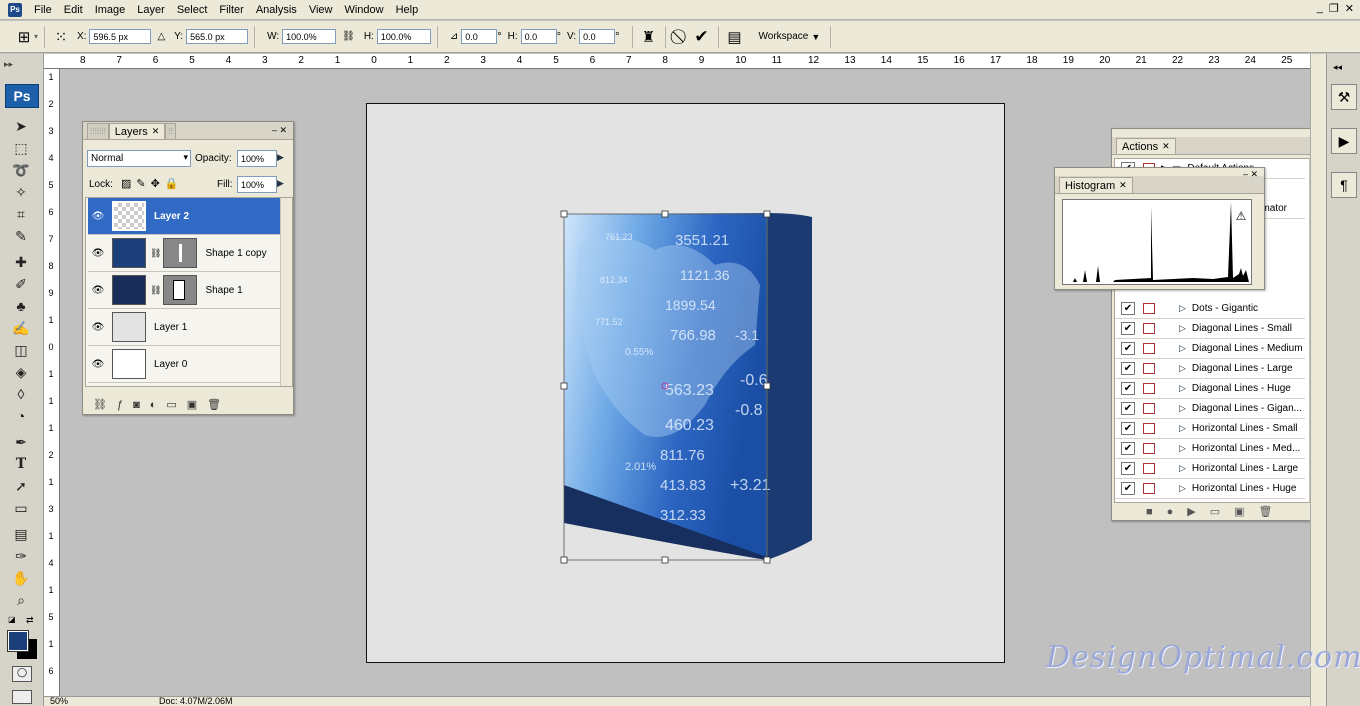 The width and height of the screenshot is (1360, 706). I want to click on x-input, so click(120, 36).